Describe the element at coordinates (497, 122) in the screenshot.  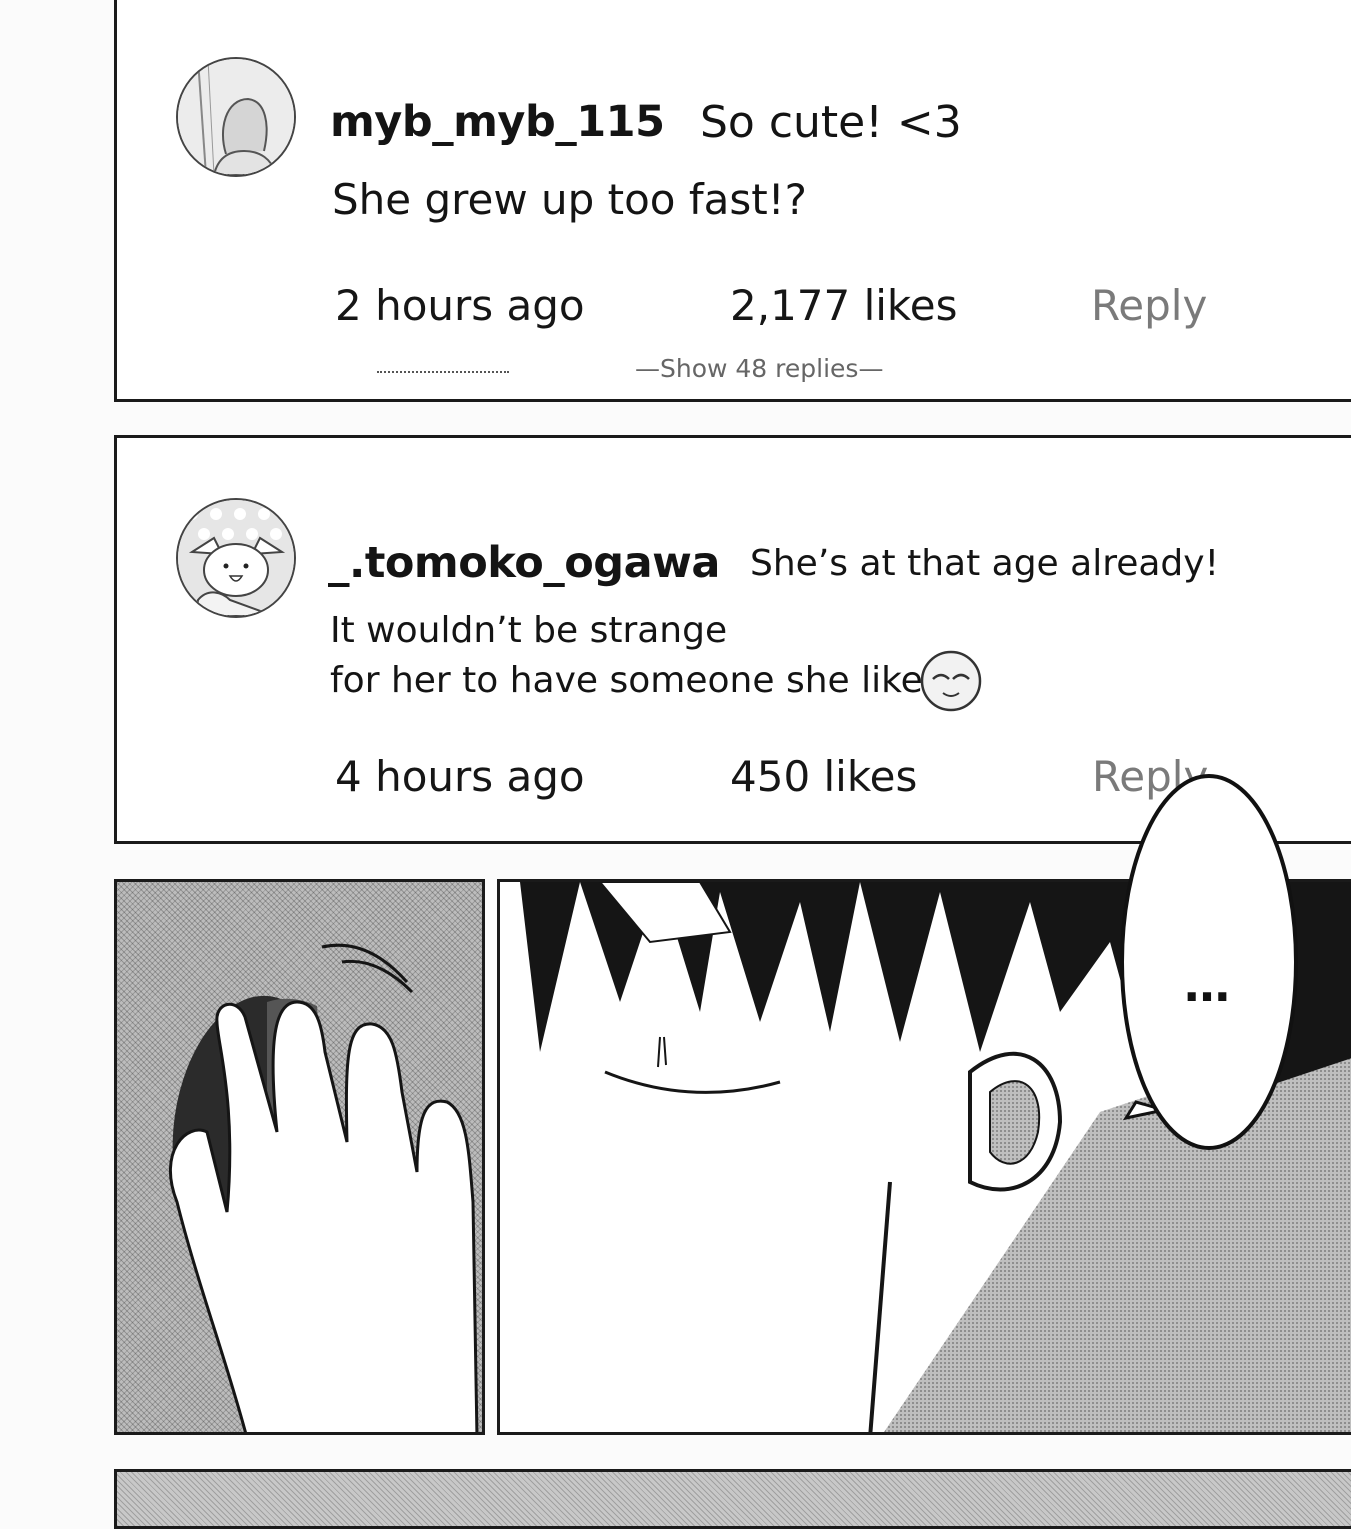
I see `comment-username: myb_myb_115` at that location.